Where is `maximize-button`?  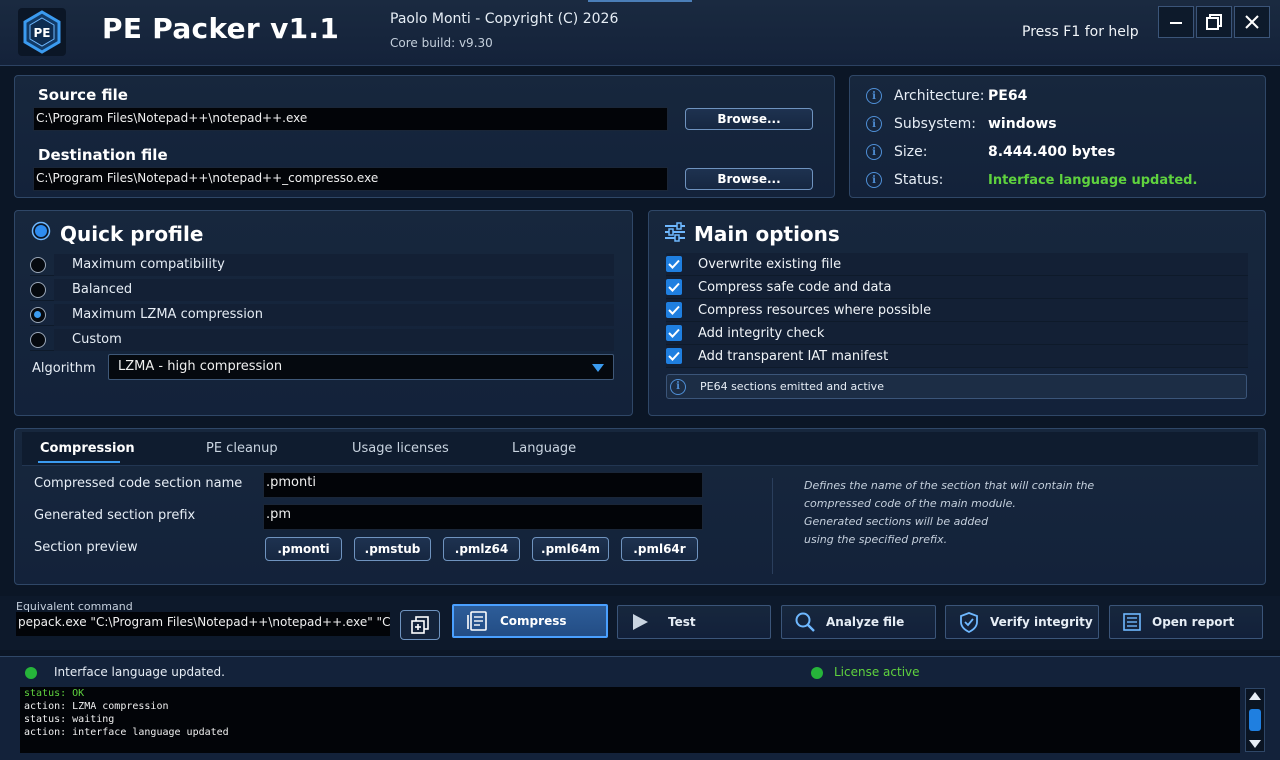 maximize-button is located at coordinates (1214, 22).